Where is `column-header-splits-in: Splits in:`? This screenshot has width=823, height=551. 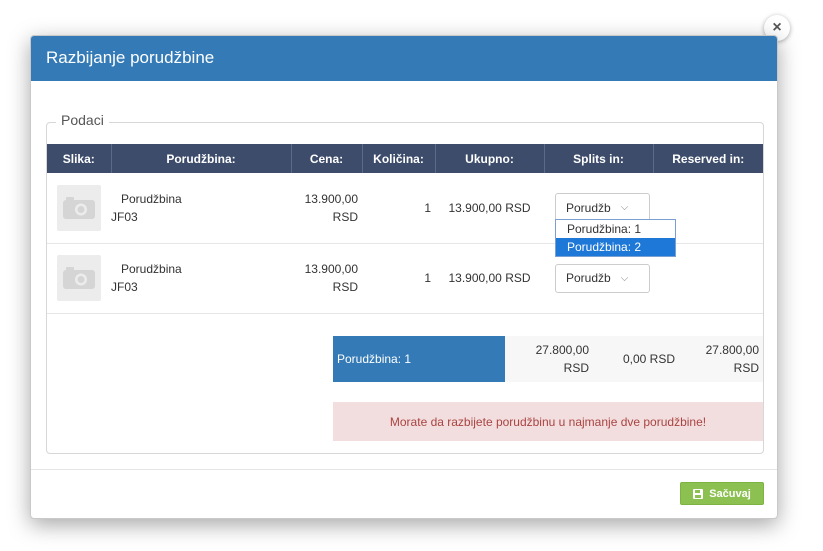 column-header-splits-in: Splits in: is located at coordinates (599, 158).